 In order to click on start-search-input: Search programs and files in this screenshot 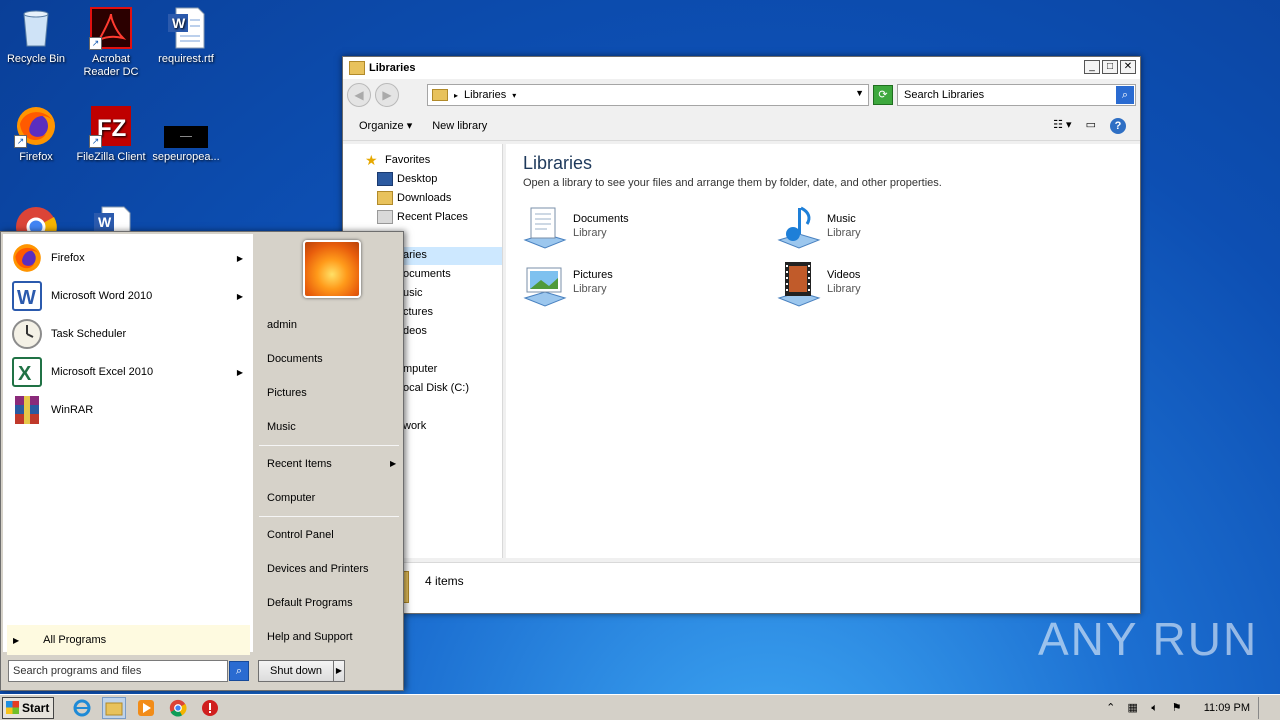, I will do `click(118, 671)`.